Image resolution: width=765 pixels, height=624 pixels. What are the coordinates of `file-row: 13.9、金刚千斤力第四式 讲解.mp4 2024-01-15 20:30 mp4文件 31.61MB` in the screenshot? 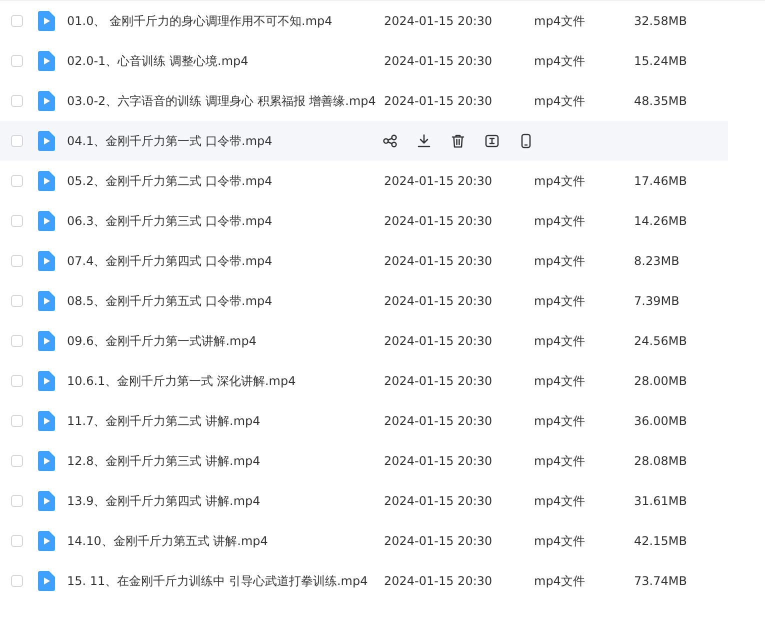 It's located at (364, 501).